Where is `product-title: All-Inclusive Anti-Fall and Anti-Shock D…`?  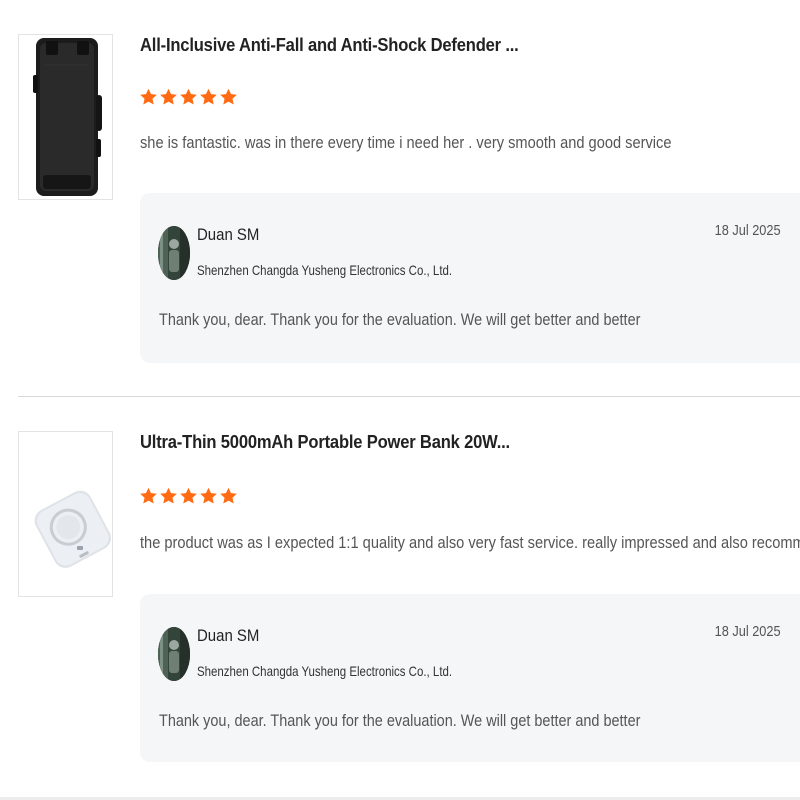
product-title: All-Inclusive Anti-Fall and Anti-Shock D… is located at coordinates (397, 45).